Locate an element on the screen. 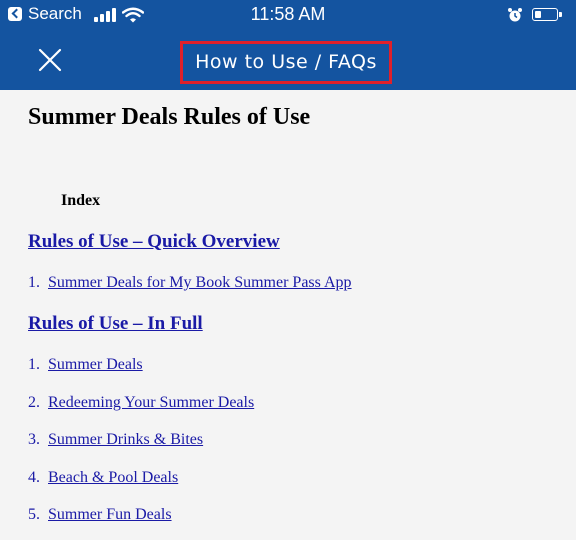 This screenshot has height=540, width=576. item-number: 3. is located at coordinates (34, 439).